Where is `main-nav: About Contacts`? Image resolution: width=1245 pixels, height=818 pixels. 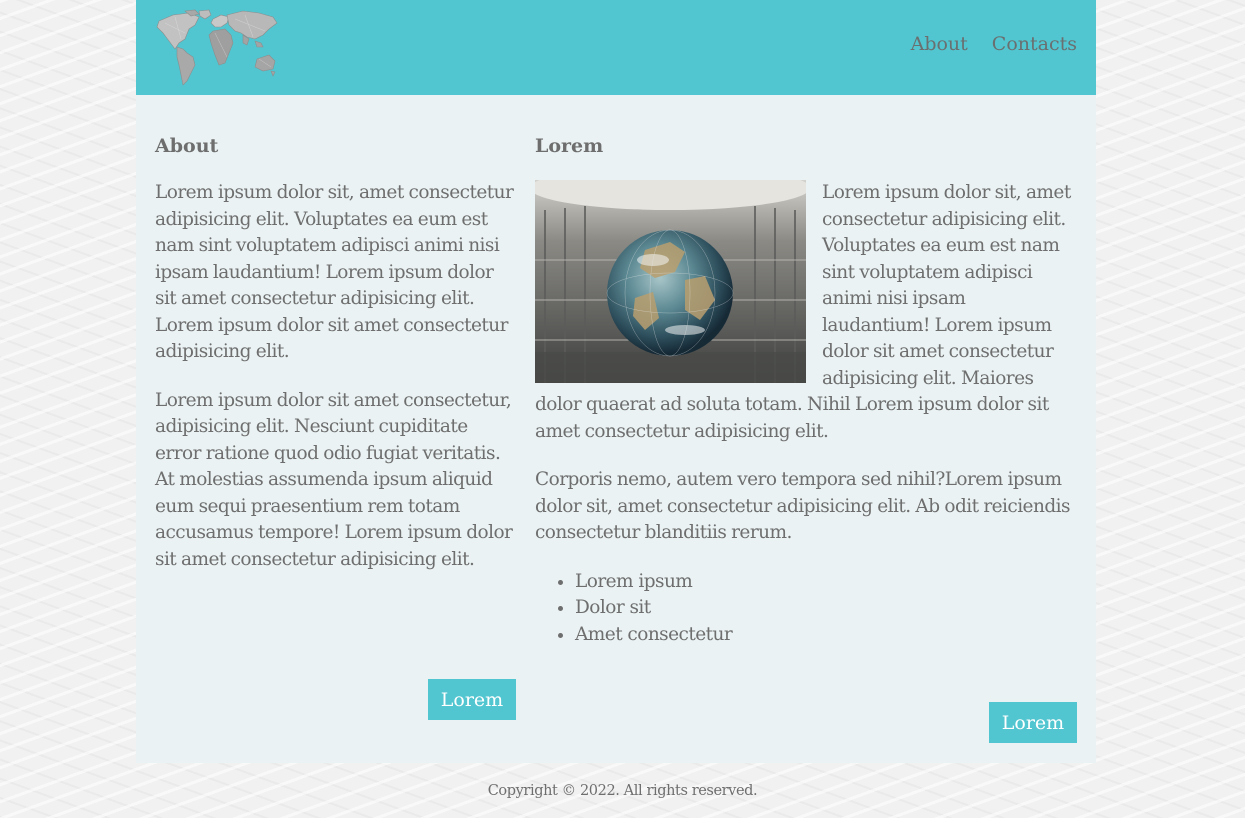
main-nav: About Contacts is located at coordinates (994, 44).